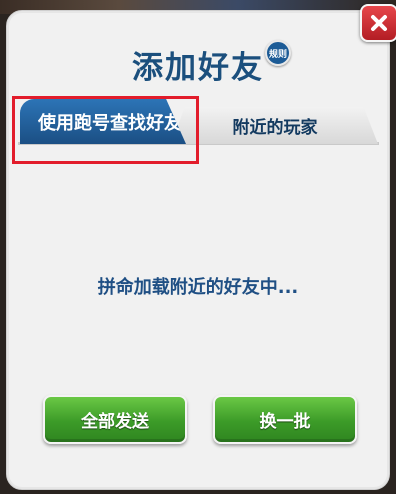 This screenshot has width=396, height=494. Describe the element at coordinates (105, 130) in the screenshot. I see `highlight-box` at that location.